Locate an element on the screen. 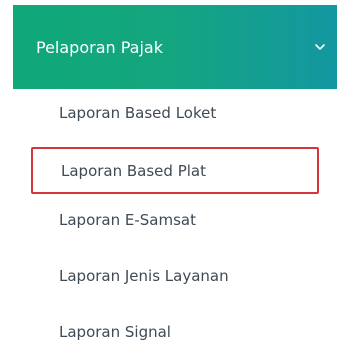  submenu-item-label: Laporan Based Loket is located at coordinates (138, 112).